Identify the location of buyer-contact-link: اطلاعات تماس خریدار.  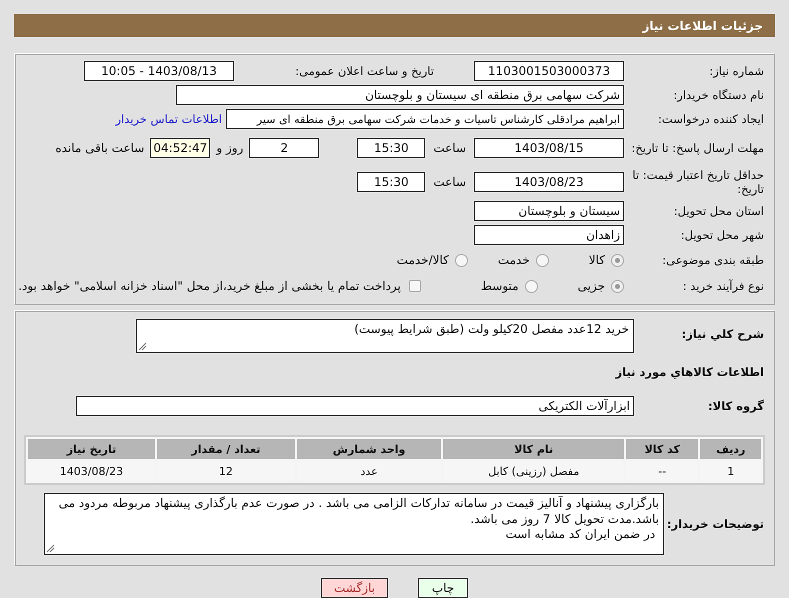
(168, 119).